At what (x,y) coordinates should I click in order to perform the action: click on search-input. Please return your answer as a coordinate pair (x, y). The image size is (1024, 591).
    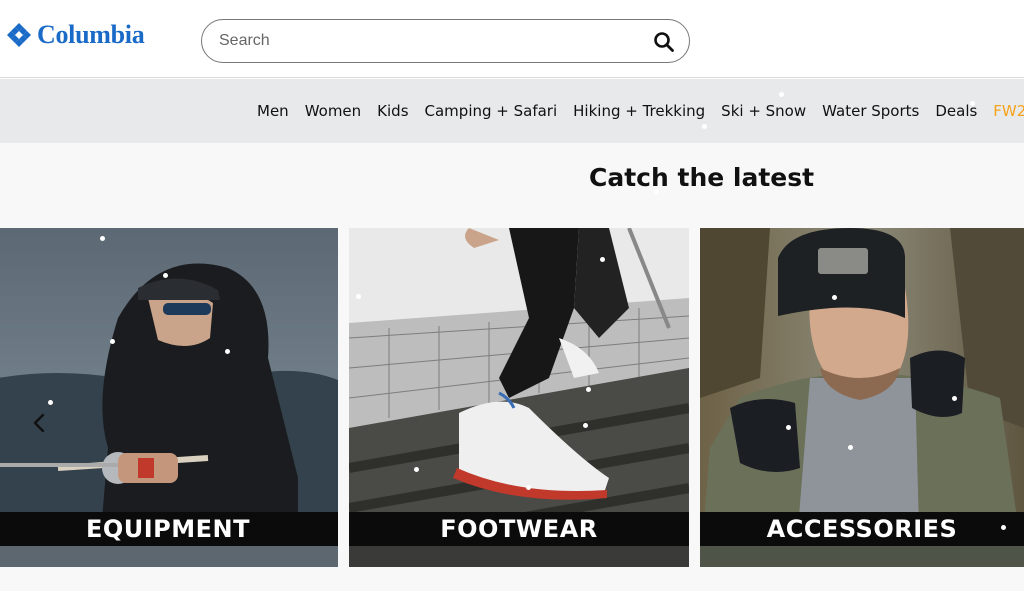
    Looking at the image, I should click on (429, 41).